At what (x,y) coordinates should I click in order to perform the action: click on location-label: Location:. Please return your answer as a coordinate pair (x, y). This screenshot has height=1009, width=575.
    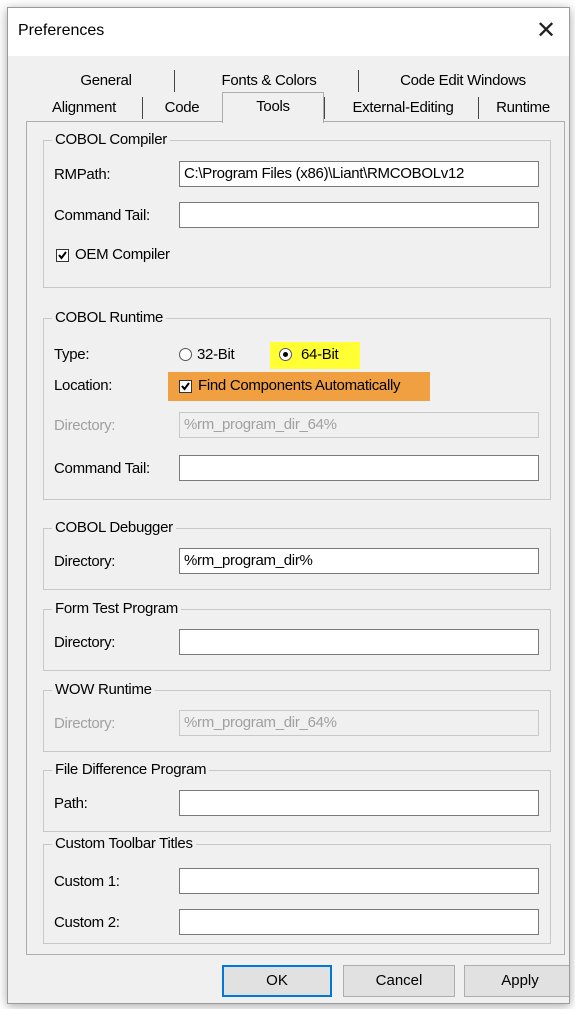
    Looking at the image, I should click on (83, 385).